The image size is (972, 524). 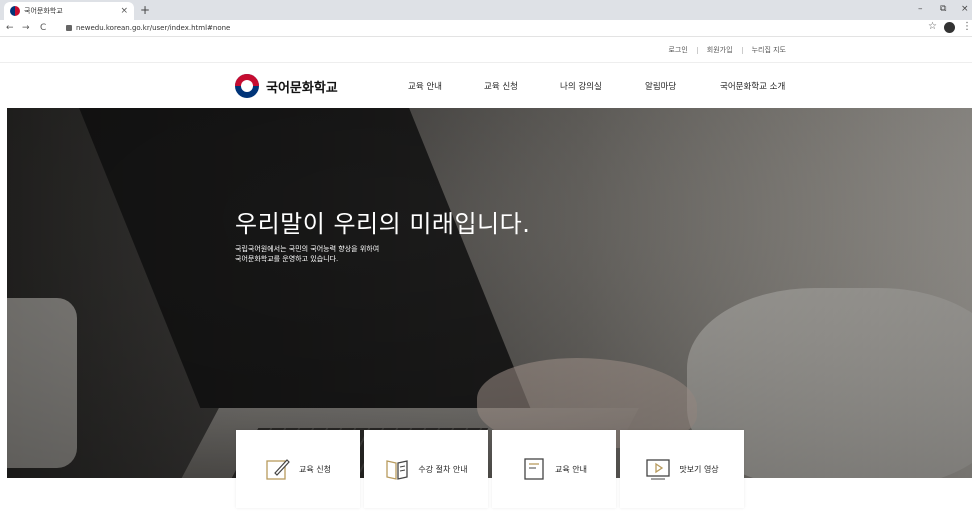 What do you see at coordinates (298, 469) in the screenshot?
I see `quick-education-apply: 교육 신청` at bounding box center [298, 469].